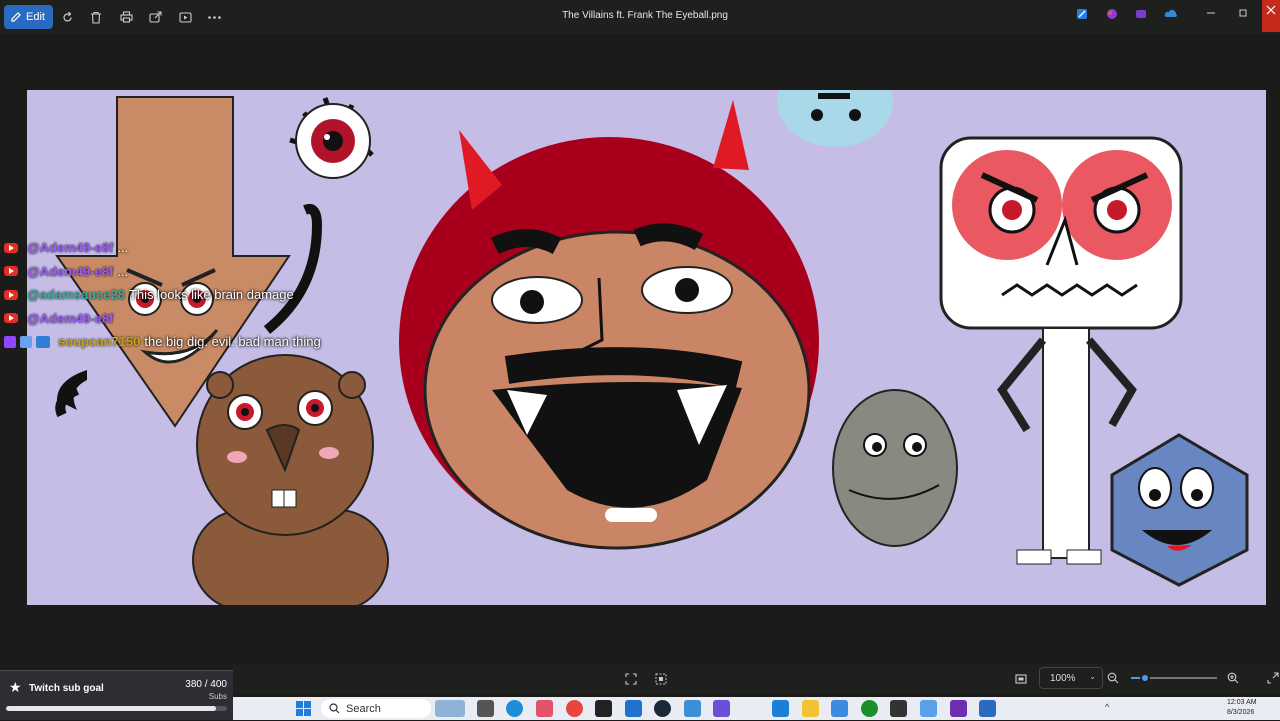 The height and width of the screenshot is (721, 1280). Describe the element at coordinates (10, 341) in the screenshot. I see `twitch-icon` at that location.